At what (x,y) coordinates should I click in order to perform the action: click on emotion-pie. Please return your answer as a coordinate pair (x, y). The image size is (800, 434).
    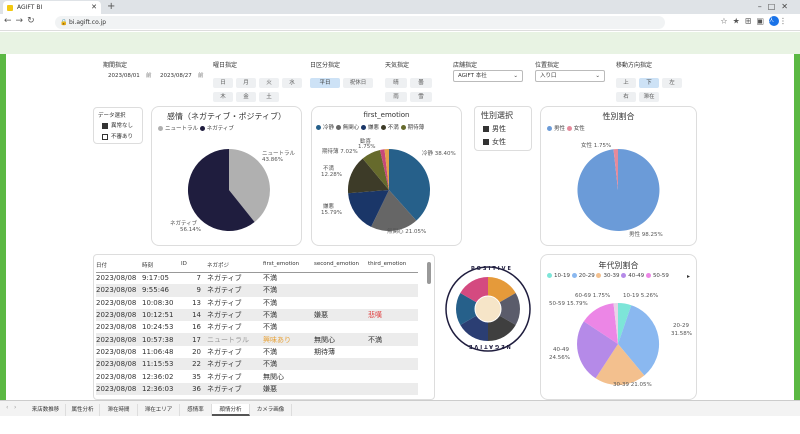
    Looking at the image, I should click on (229, 190).